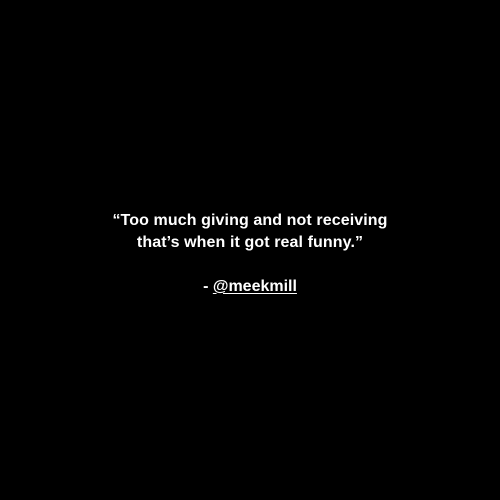 This screenshot has width=500, height=500. What do you see at coordinates (250, 242) in the screenshot?
I see `quote-line-2: that’s when it got real funny.”` at bounding box center [250, 242].